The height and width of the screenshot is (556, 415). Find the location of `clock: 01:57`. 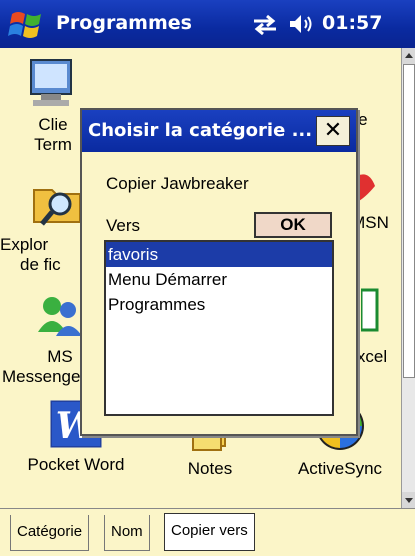

clock: 01:57 is located at coordinates (352, 23).